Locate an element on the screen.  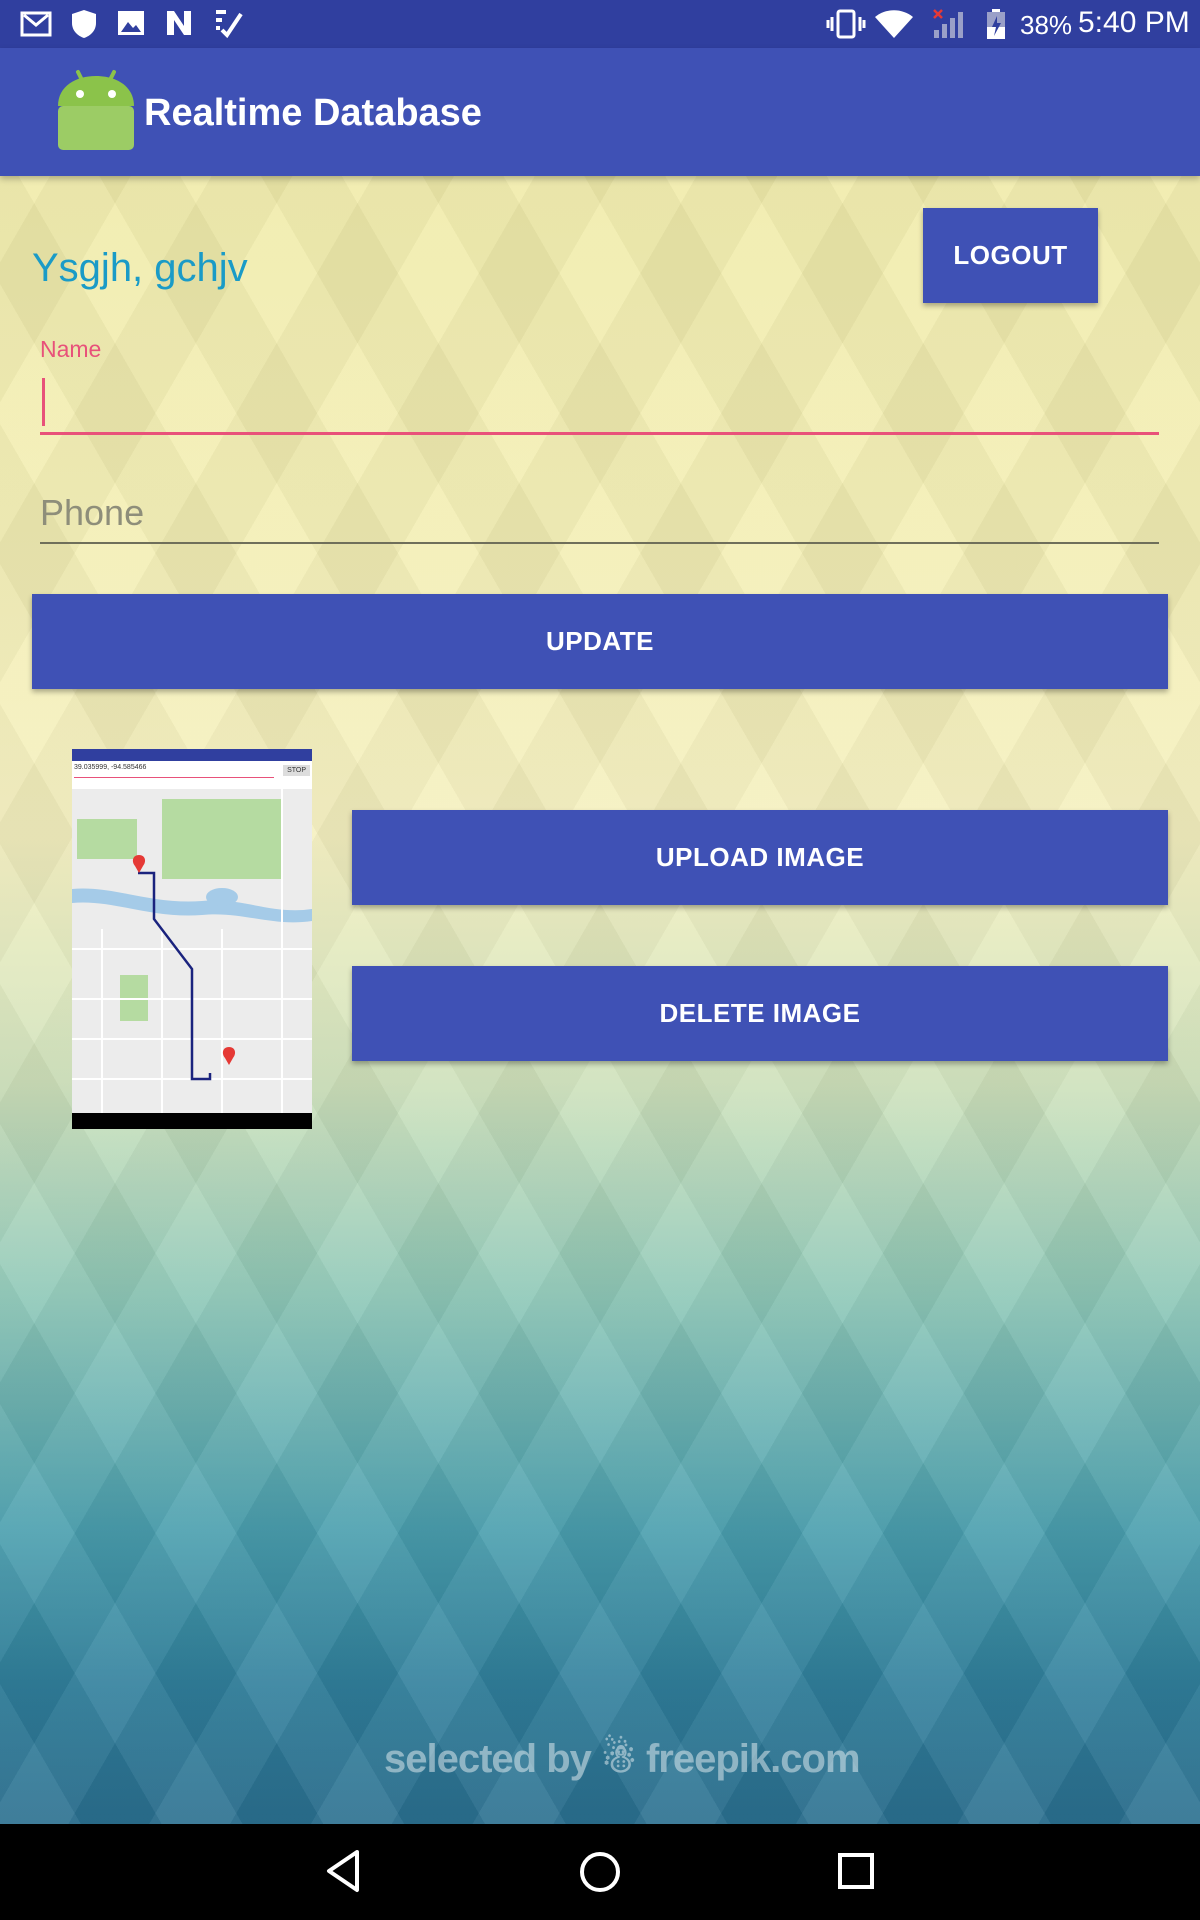
phone-field: Phone is located at coordinates (599, 516).